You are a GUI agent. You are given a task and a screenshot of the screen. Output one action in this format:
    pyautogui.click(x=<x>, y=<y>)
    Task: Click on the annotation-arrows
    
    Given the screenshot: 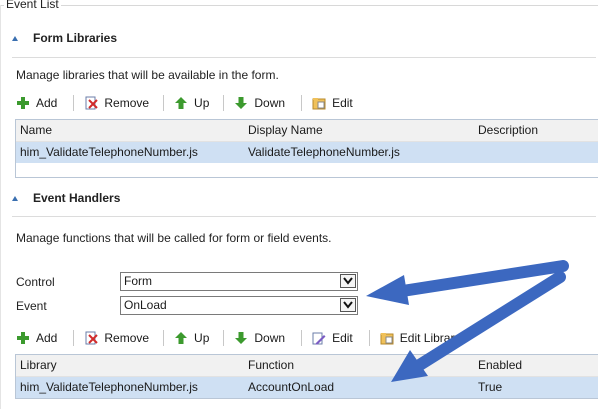 What is the action you would take?
    pyautogui.click(x=467, y=321)
    